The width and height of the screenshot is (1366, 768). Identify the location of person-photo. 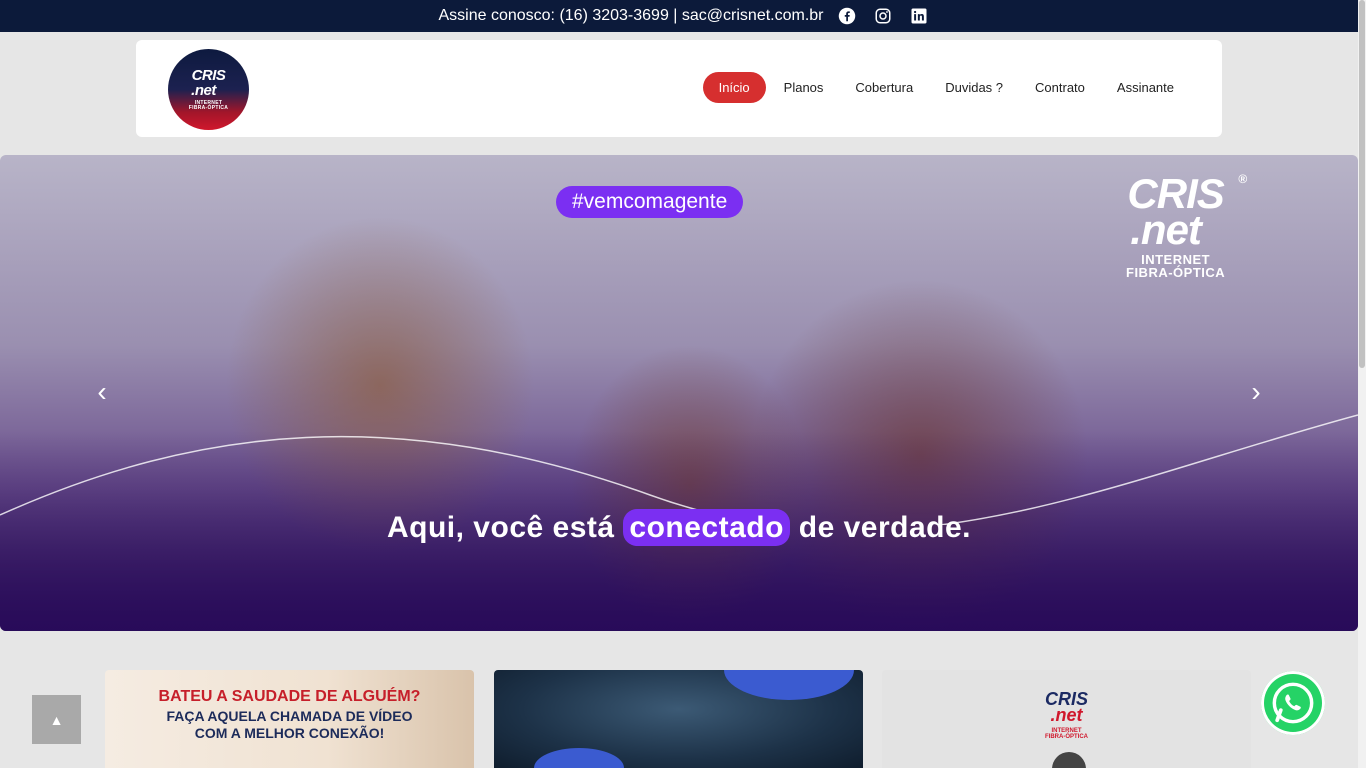
(1069, 760).